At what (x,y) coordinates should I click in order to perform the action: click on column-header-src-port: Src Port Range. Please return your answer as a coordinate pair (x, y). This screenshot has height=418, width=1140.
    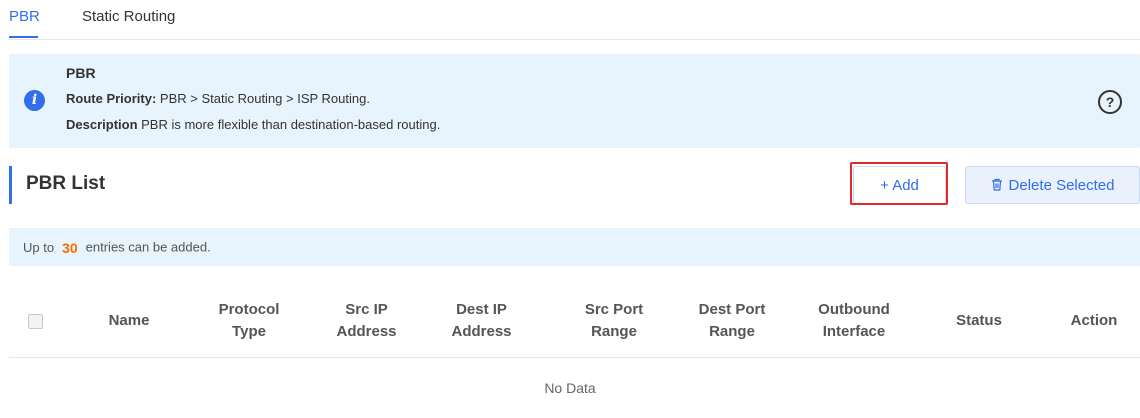
    Looking at the image, I should click on (614, 320).